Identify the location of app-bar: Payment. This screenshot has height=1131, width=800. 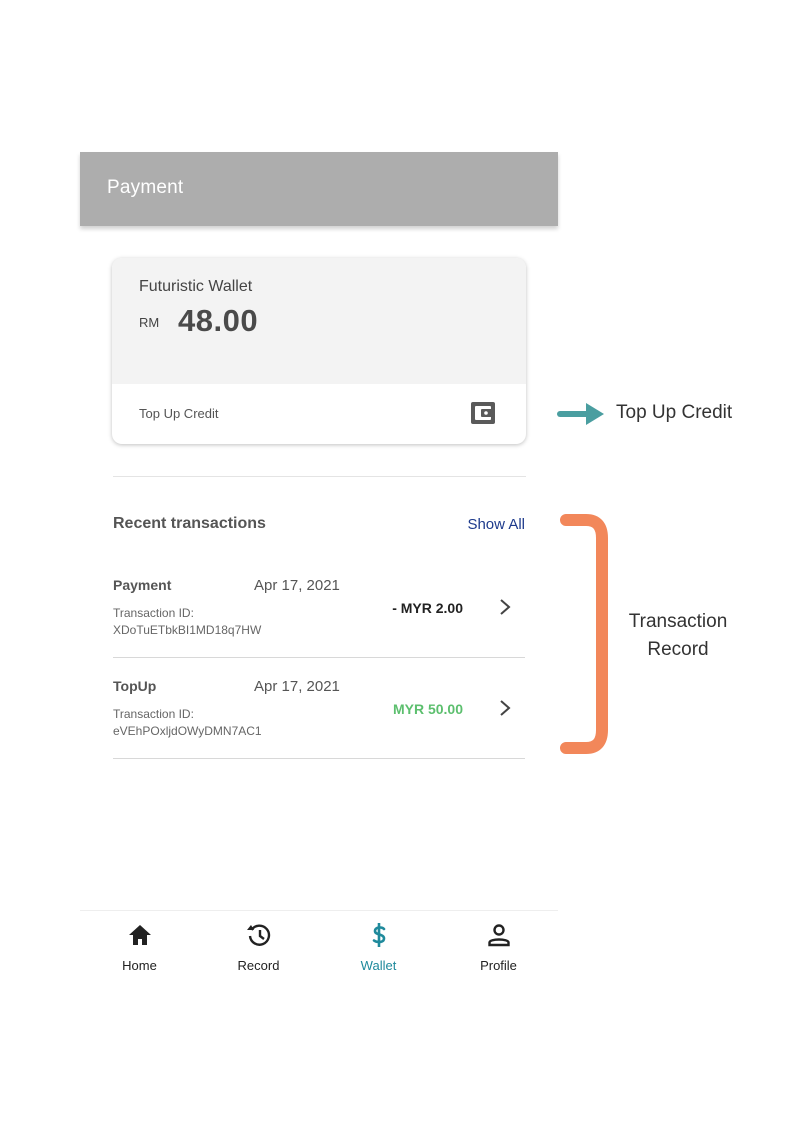
(319, 189).